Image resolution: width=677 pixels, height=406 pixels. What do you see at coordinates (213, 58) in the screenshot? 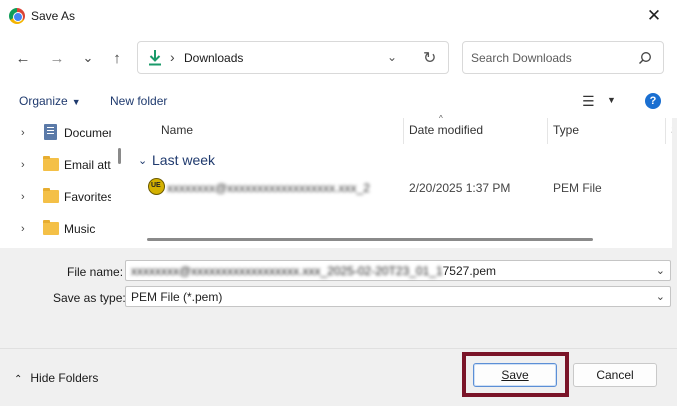
I see `address-path: Downloads` at bounding box center [213, 58].